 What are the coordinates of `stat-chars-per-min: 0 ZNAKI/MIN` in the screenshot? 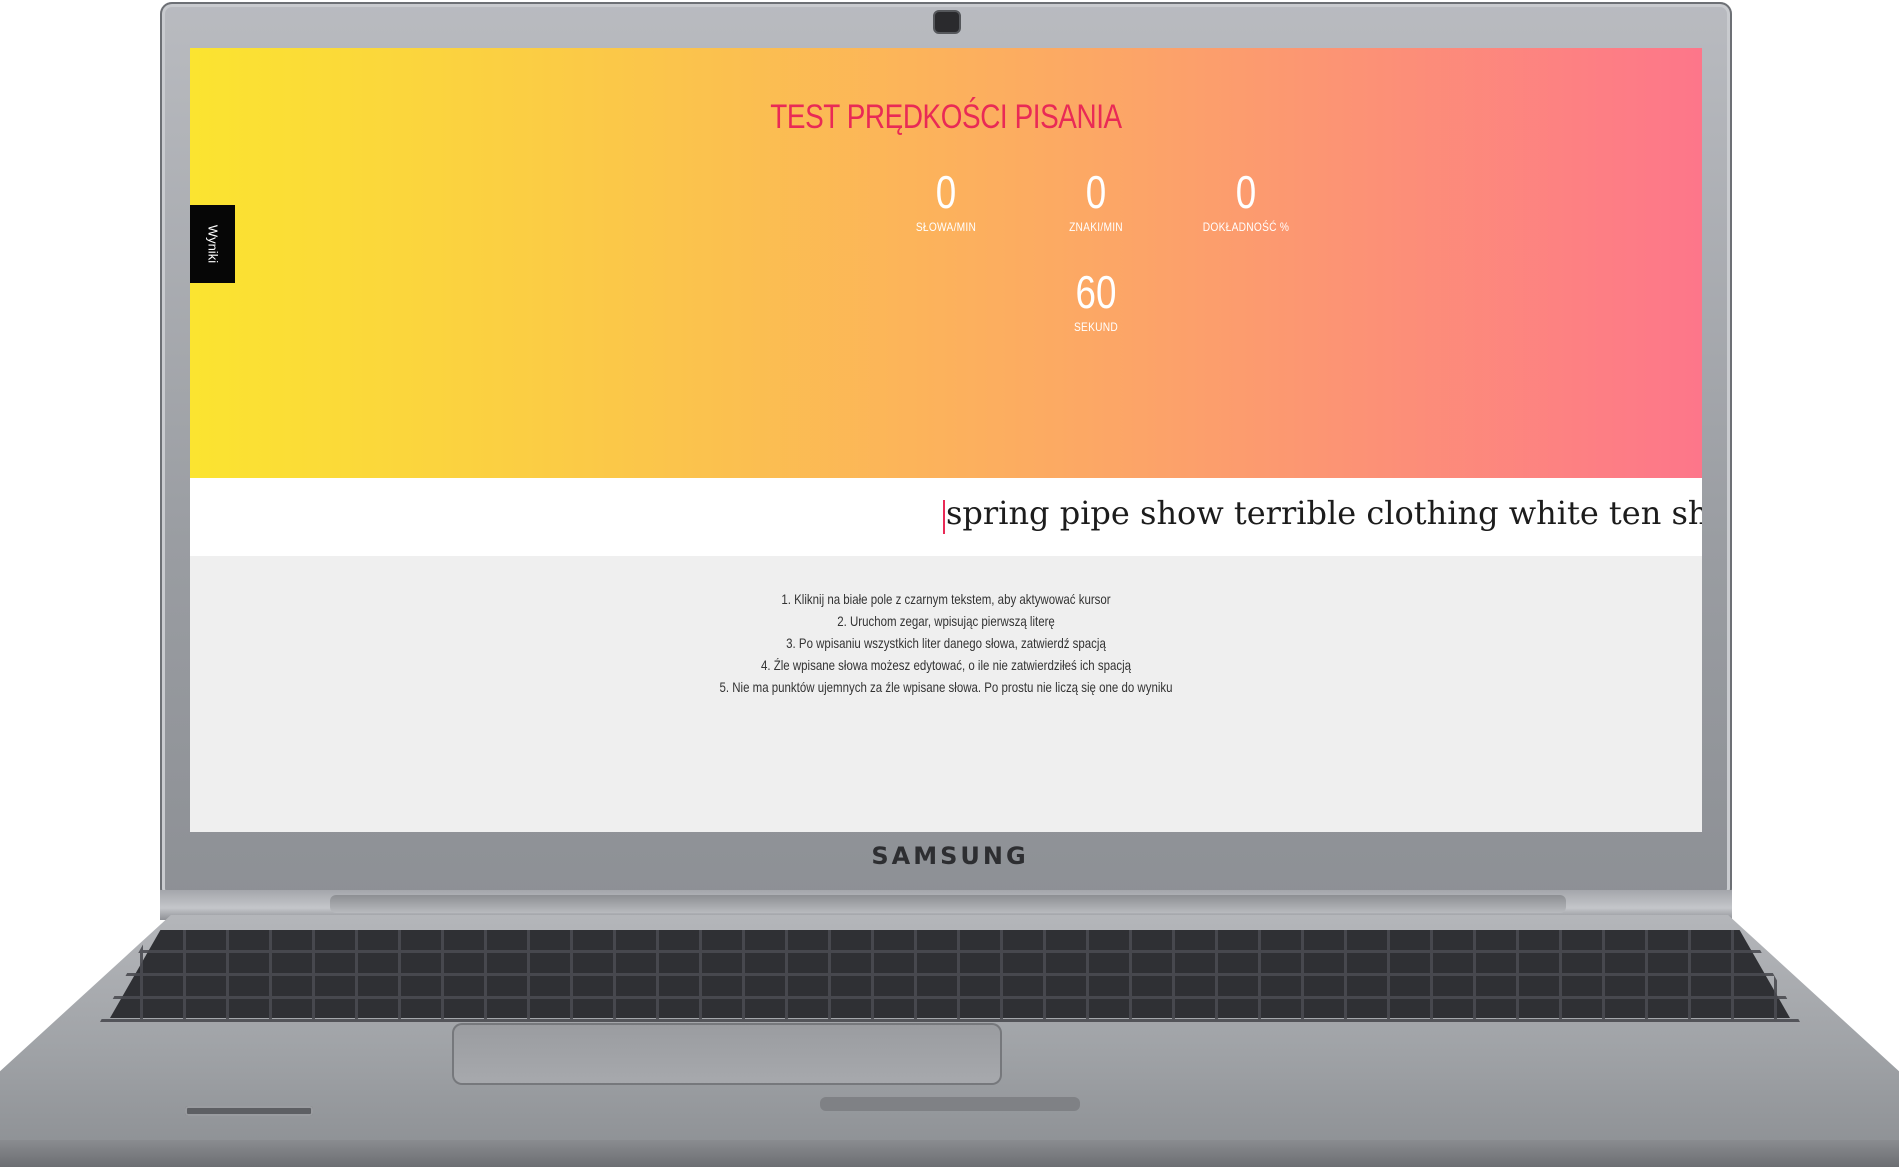 It's located at (1096, 200).